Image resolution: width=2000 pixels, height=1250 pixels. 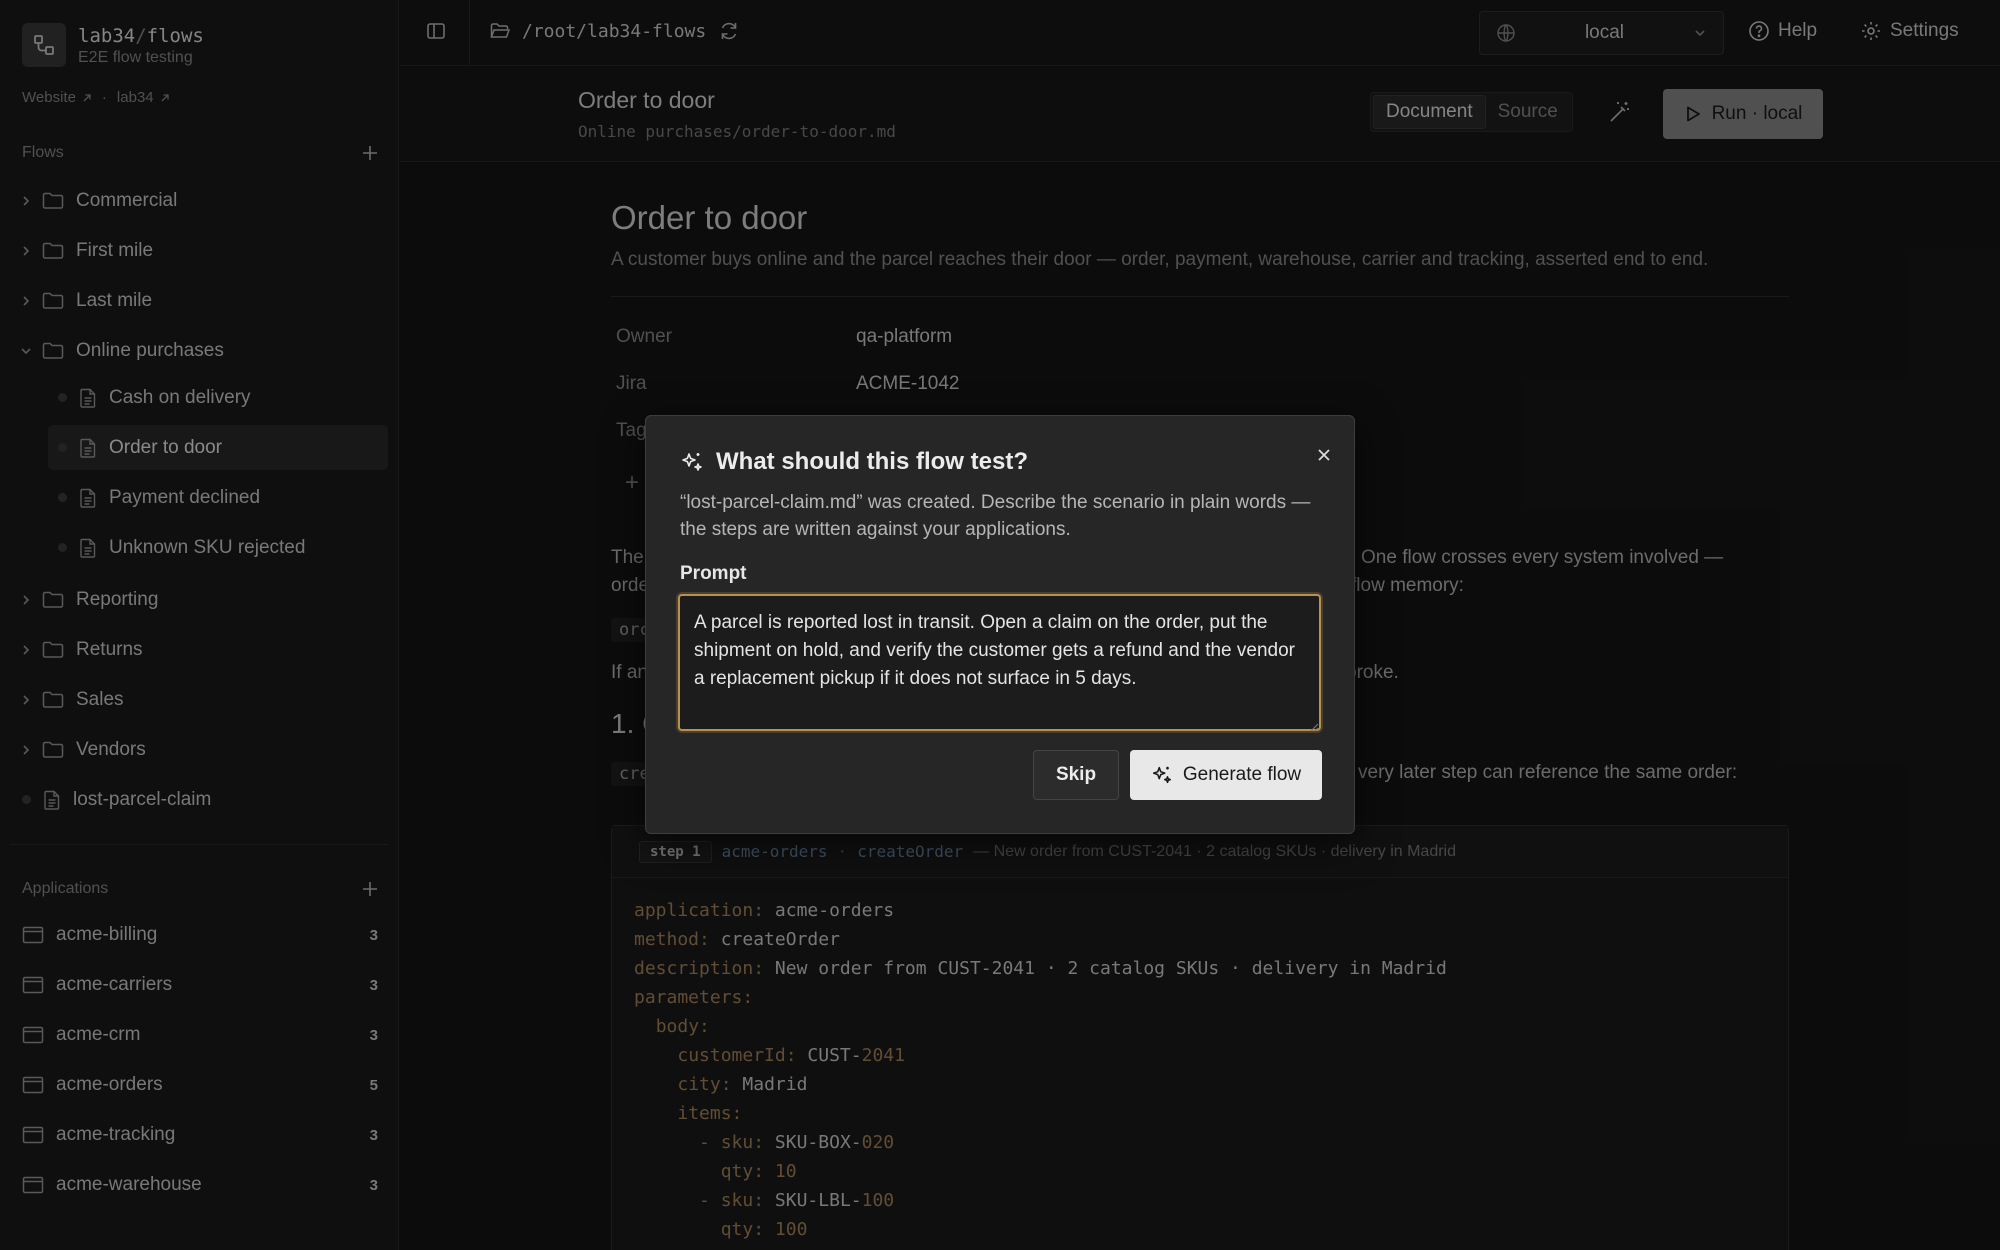 I want to click on generate-flow-button: Generate flow, so click(x=1226, y=775).